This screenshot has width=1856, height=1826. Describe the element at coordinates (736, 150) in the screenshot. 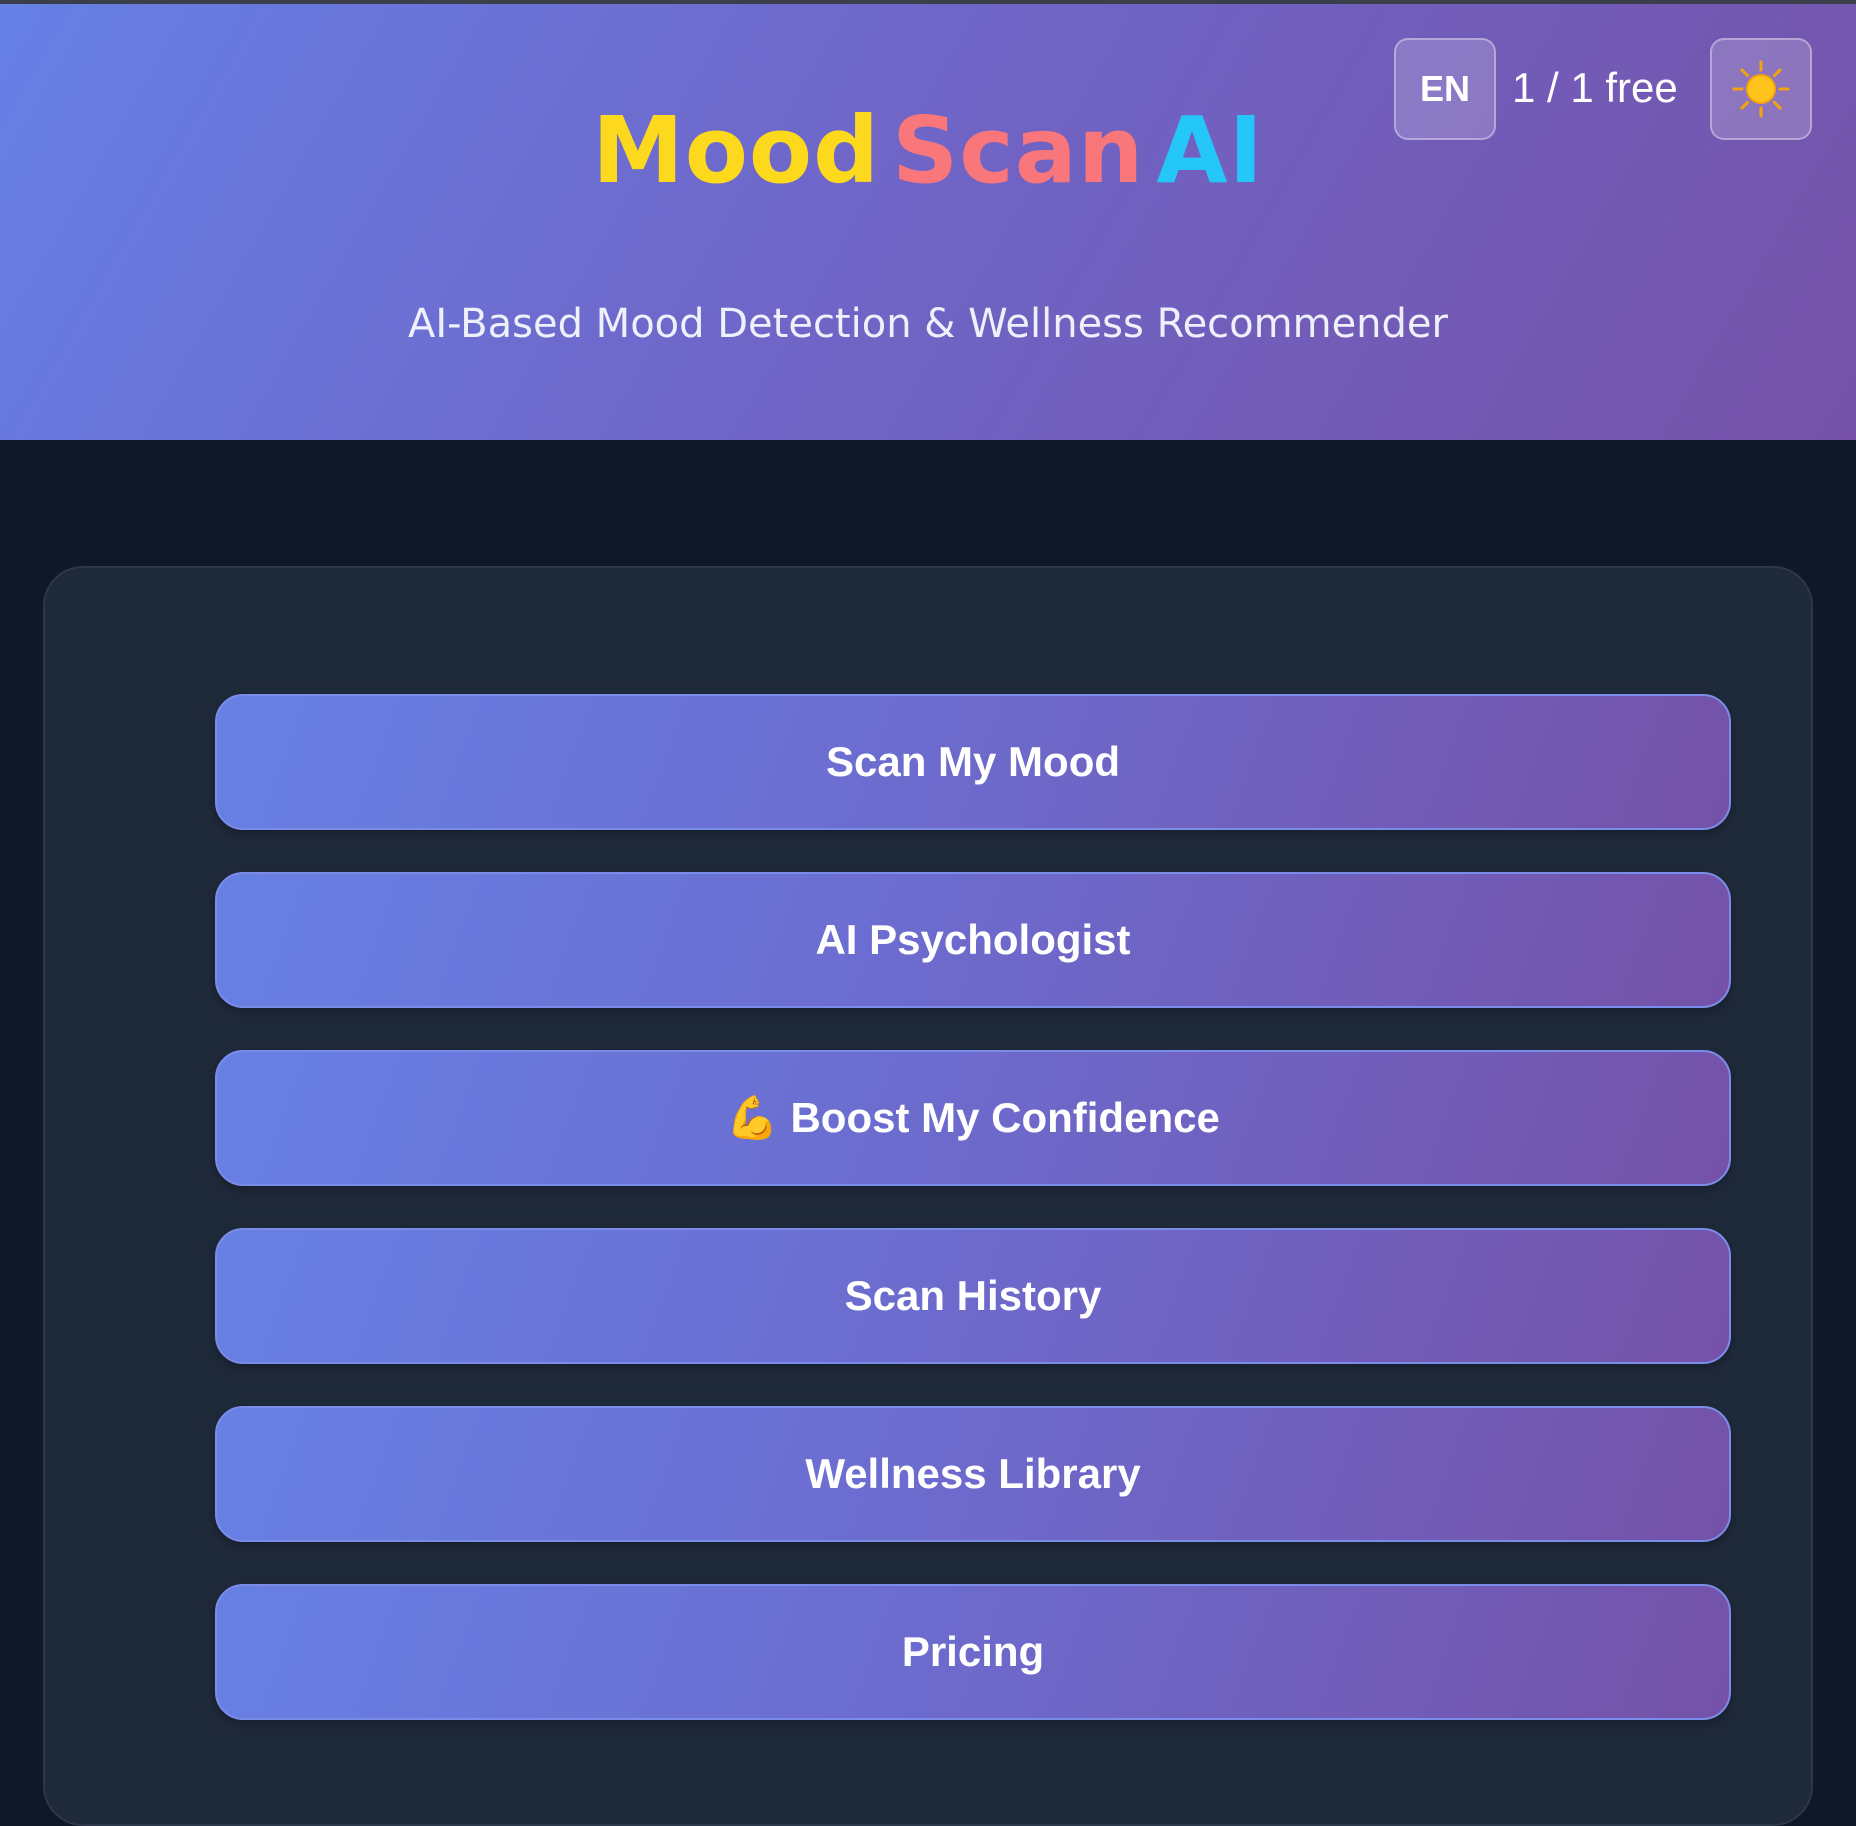

I see `title-word-mood: Mood` at that location.